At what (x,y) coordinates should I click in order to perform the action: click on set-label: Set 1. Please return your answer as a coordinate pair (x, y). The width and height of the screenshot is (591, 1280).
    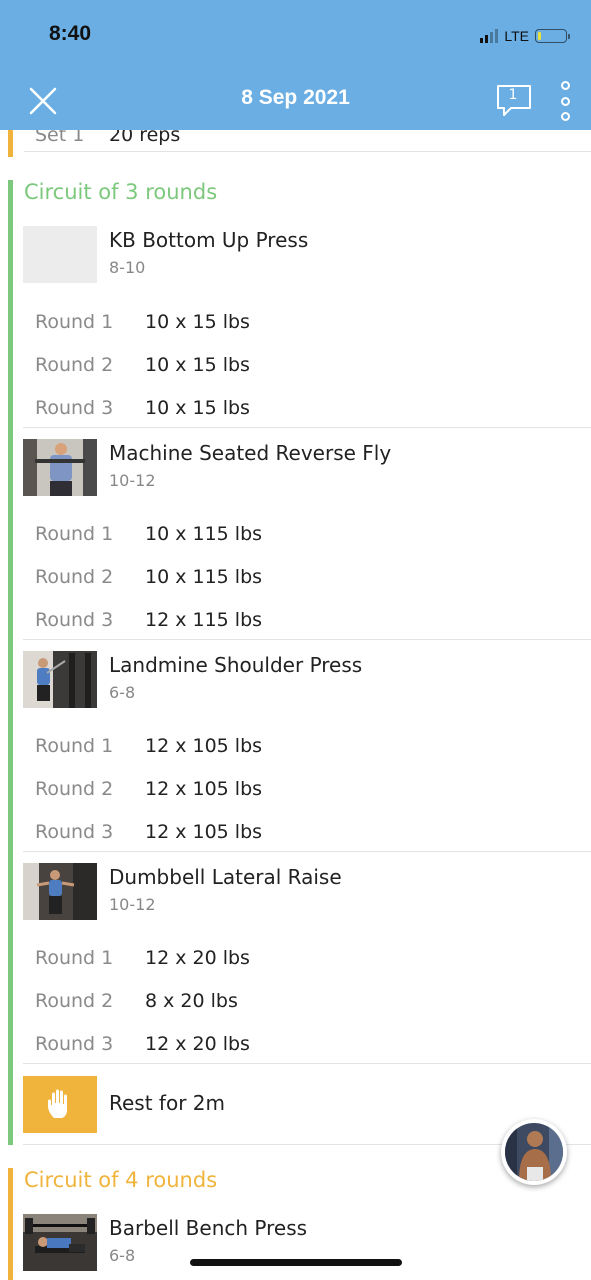
    Looking at the image, I should click on (60, 138).